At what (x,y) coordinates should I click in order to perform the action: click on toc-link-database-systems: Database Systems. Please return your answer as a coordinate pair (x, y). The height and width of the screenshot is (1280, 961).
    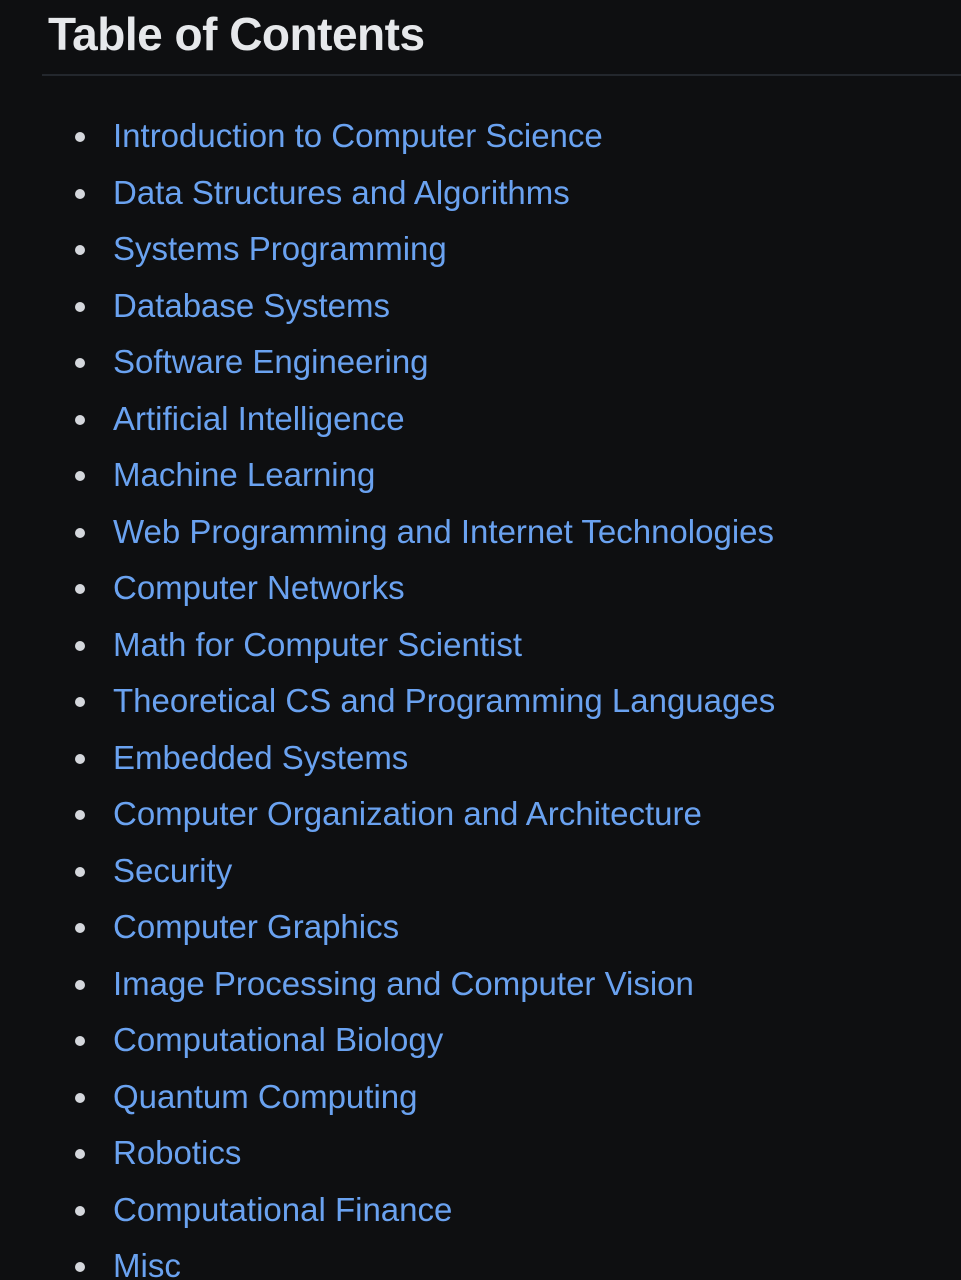
    Looking at the image, I should click on (251, 306).